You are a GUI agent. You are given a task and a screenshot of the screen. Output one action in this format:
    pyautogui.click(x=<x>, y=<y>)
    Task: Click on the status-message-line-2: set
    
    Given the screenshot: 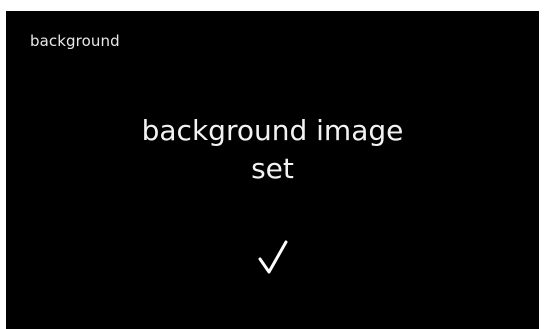 What is the action you would take?
    pyautogui.click(x=272, y=168)
    